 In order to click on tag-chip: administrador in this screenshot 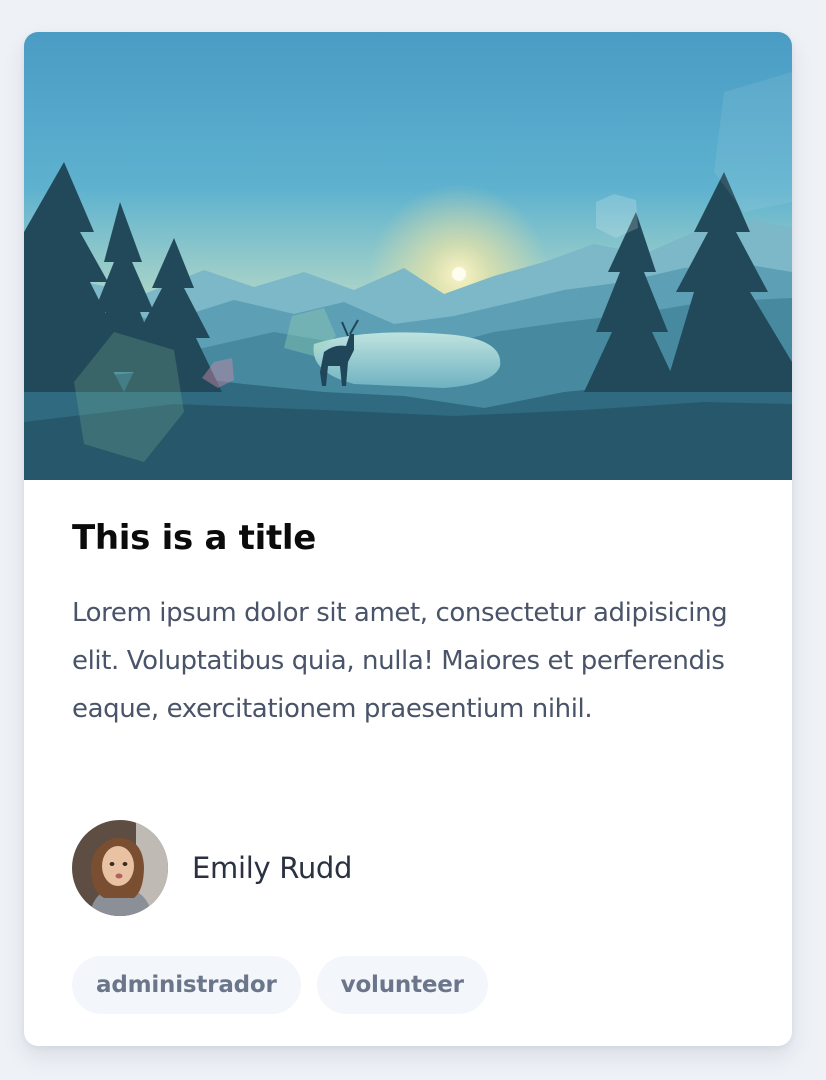, I will do `click(186, 985)`.